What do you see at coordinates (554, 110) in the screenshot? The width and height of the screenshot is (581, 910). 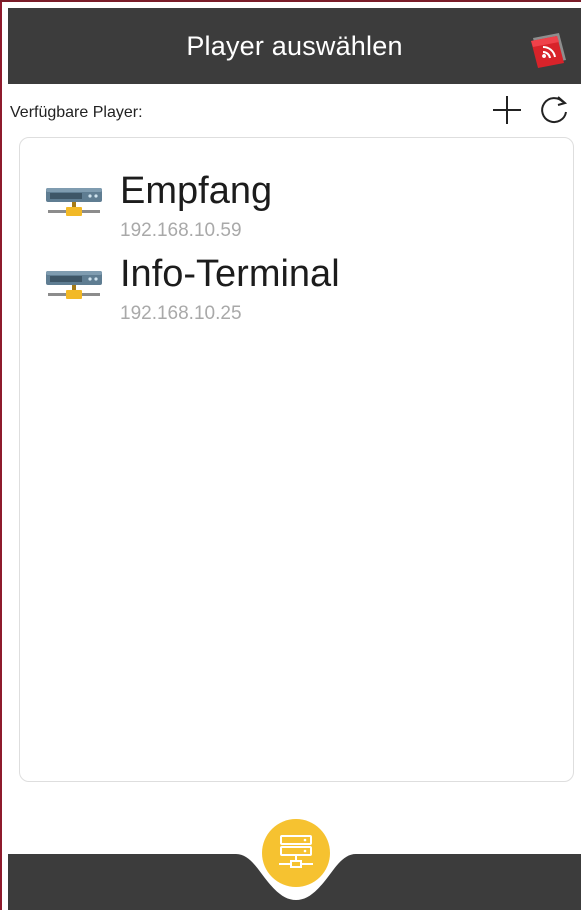 I see `refresh-icon` at bounding box center [554, 110].